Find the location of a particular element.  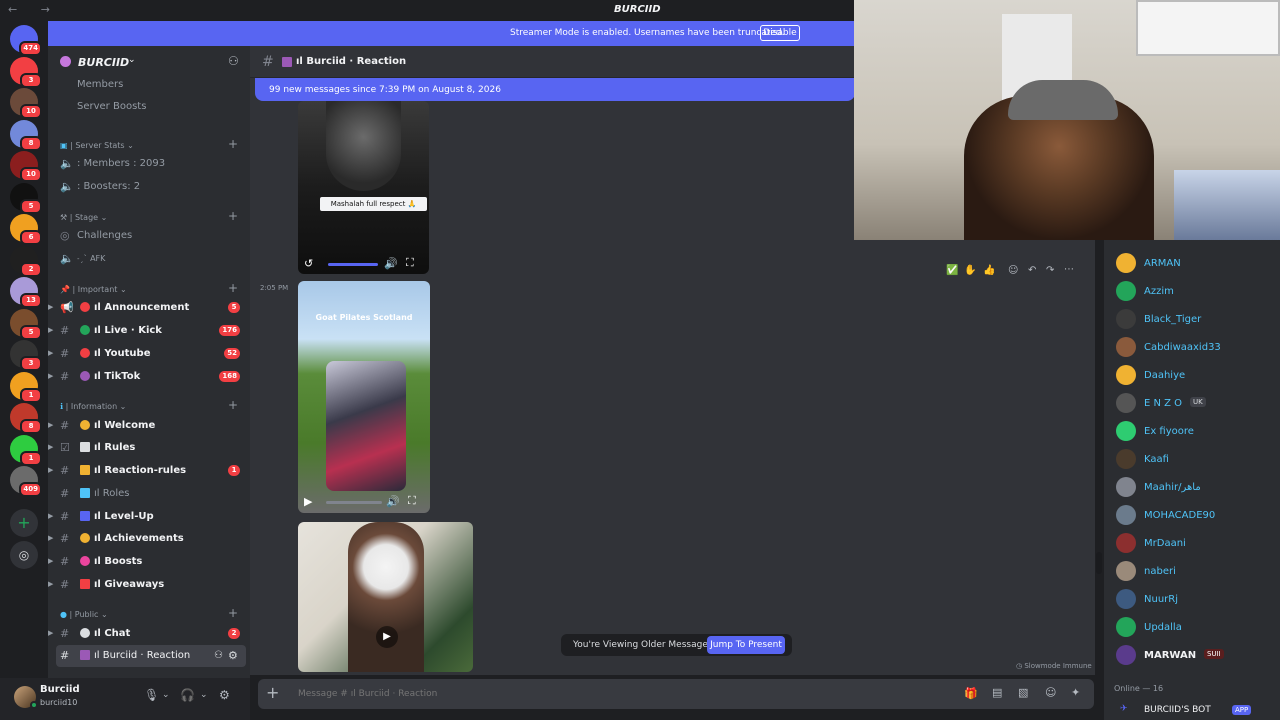

channel-chat: ▶ # ıl Chat 2 is located at coordinates (149, 634).